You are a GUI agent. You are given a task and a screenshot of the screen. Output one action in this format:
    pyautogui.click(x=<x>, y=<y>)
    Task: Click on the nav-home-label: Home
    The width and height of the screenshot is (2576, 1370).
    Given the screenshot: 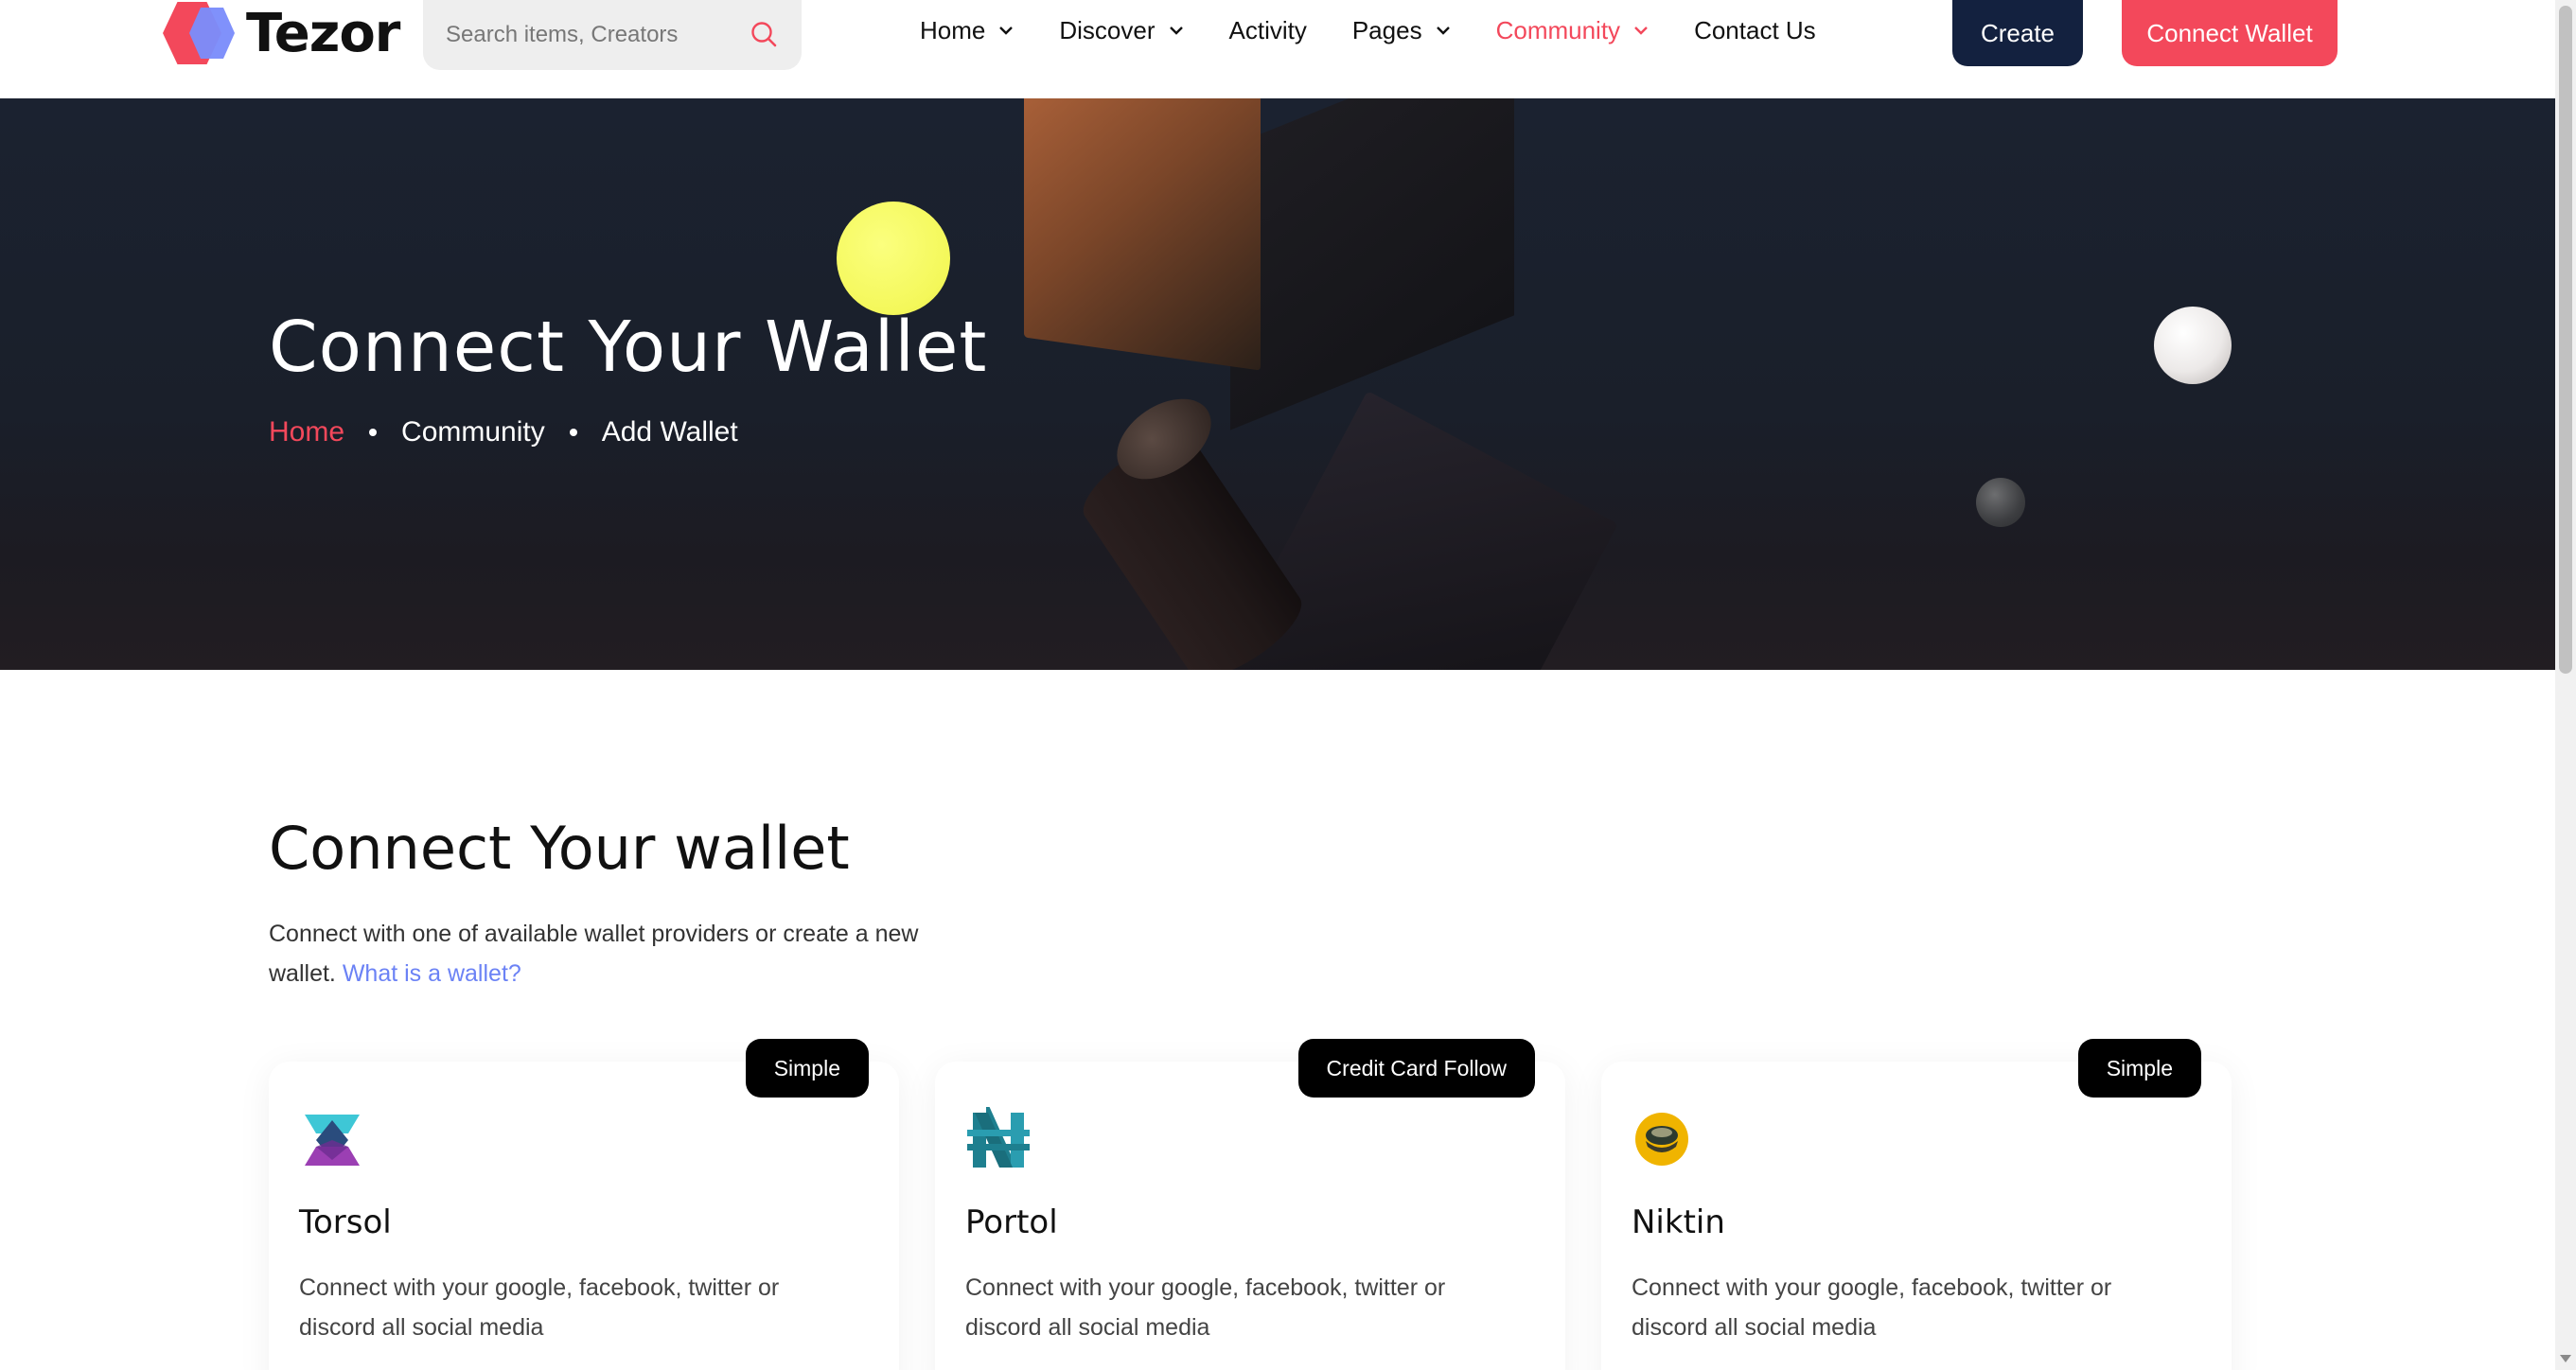 What is the action you would take?
    pyautogui.click(x=953, y=29)
    